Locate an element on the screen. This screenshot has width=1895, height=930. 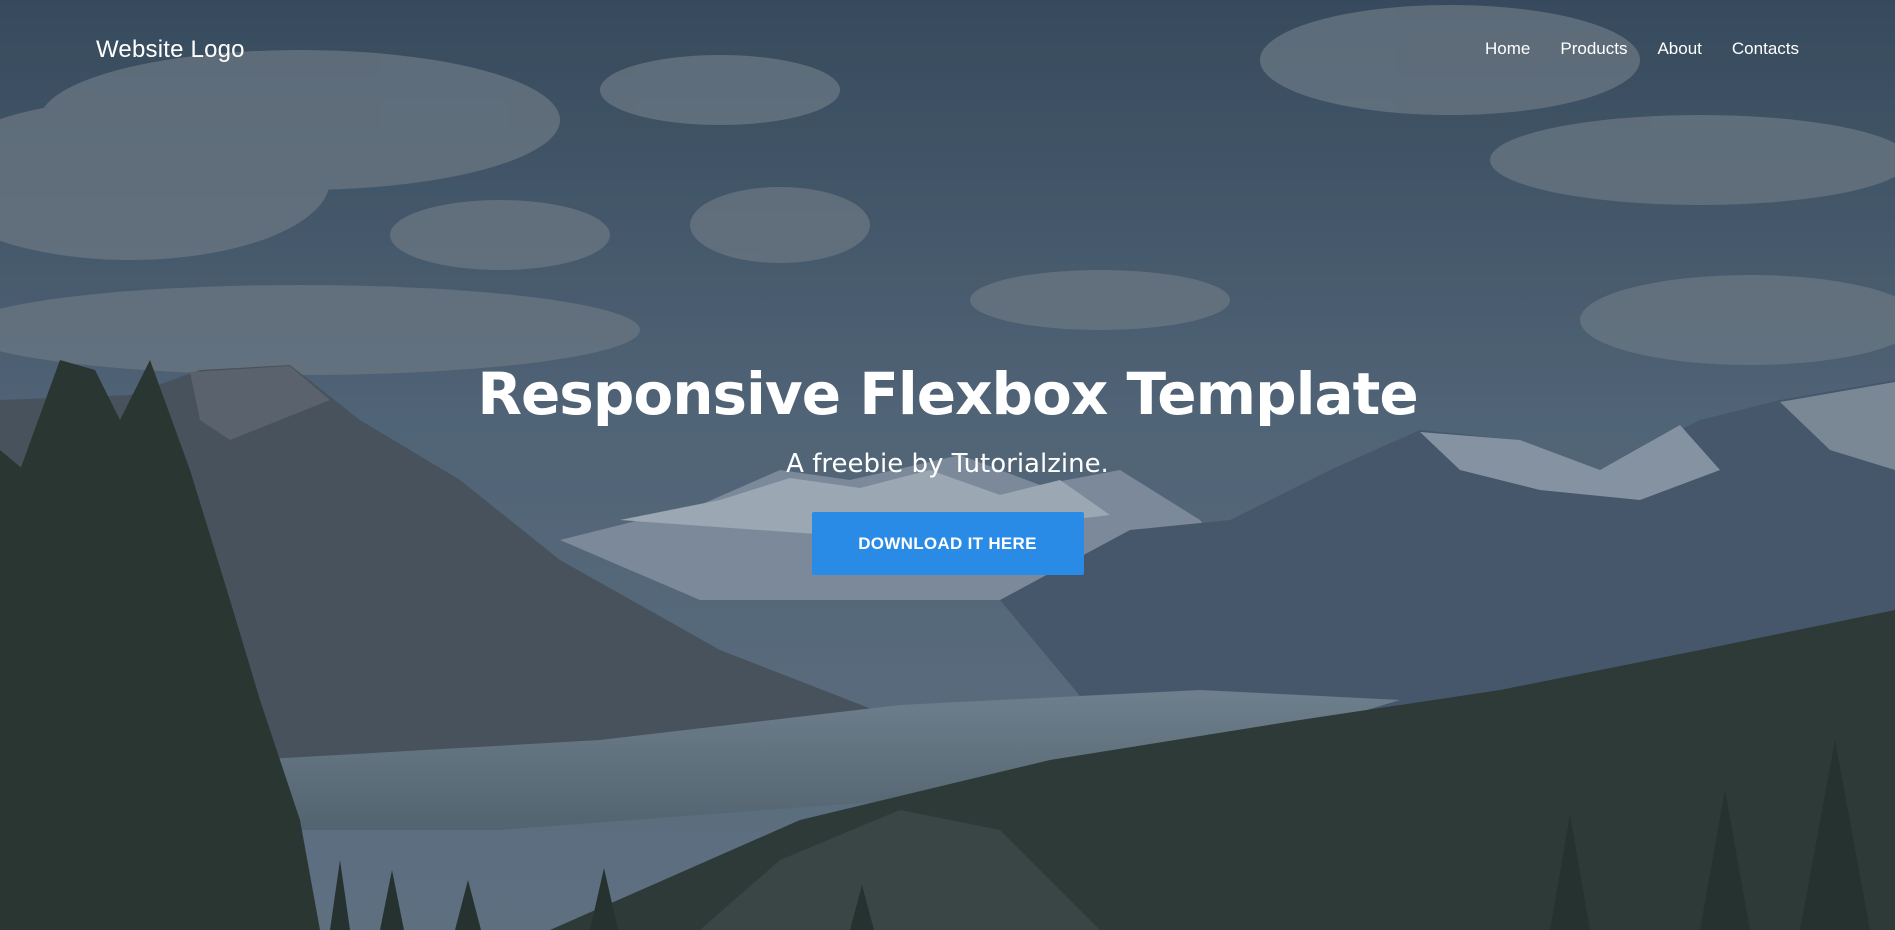
main-nav: Home Products About Contacts is located at coordinates (1642, 49).